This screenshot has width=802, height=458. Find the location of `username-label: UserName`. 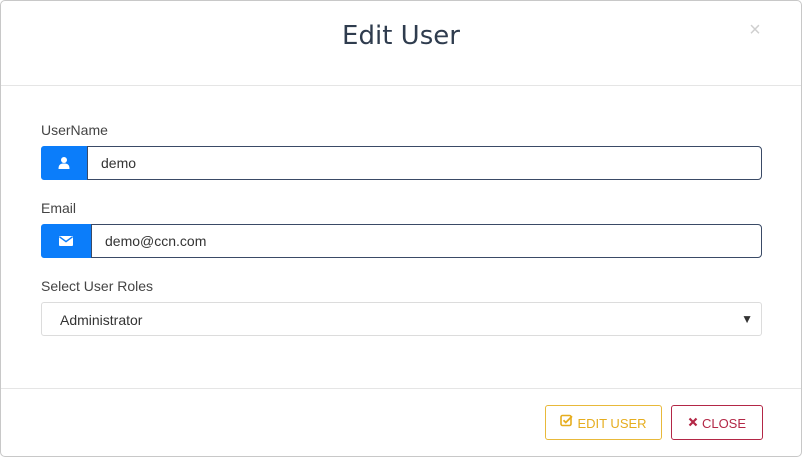

username-label: UserName is located at coordinates (74, 130).